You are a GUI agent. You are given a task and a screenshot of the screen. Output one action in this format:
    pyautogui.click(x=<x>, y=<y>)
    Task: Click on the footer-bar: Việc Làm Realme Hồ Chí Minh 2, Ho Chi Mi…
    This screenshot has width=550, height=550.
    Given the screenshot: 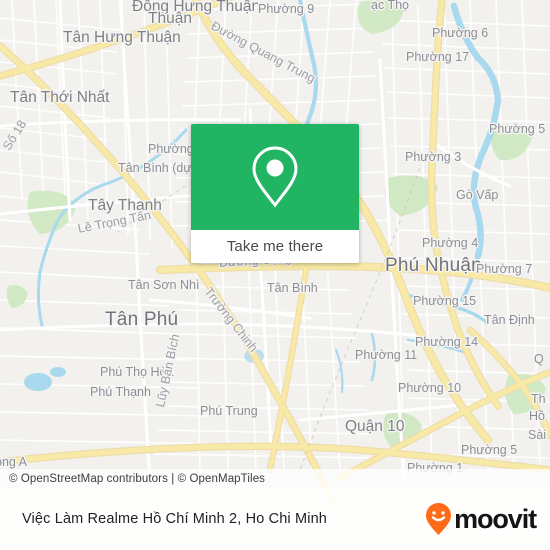 What is the action you would take?
    pyautogui.click(x=275, y=519)
    